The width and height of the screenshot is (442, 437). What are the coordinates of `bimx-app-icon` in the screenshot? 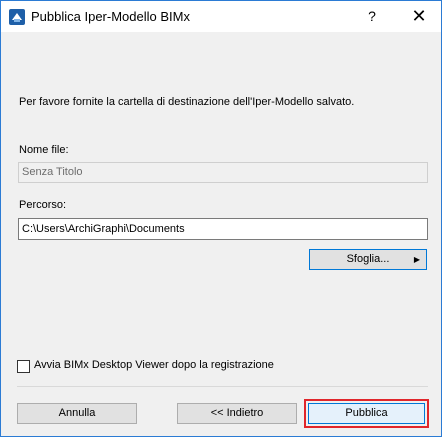 It's located at (17, 17).